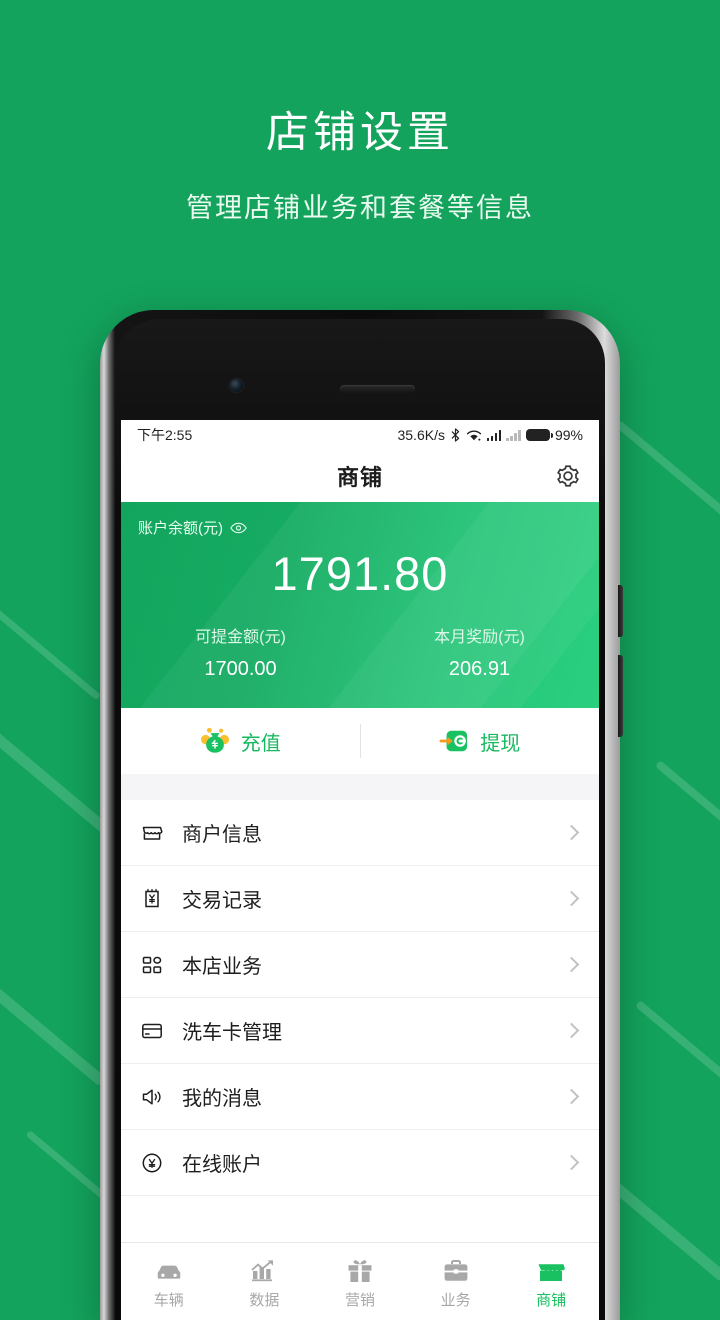  I want to click on account-action-row: 充值 提现, so click(360, 741).